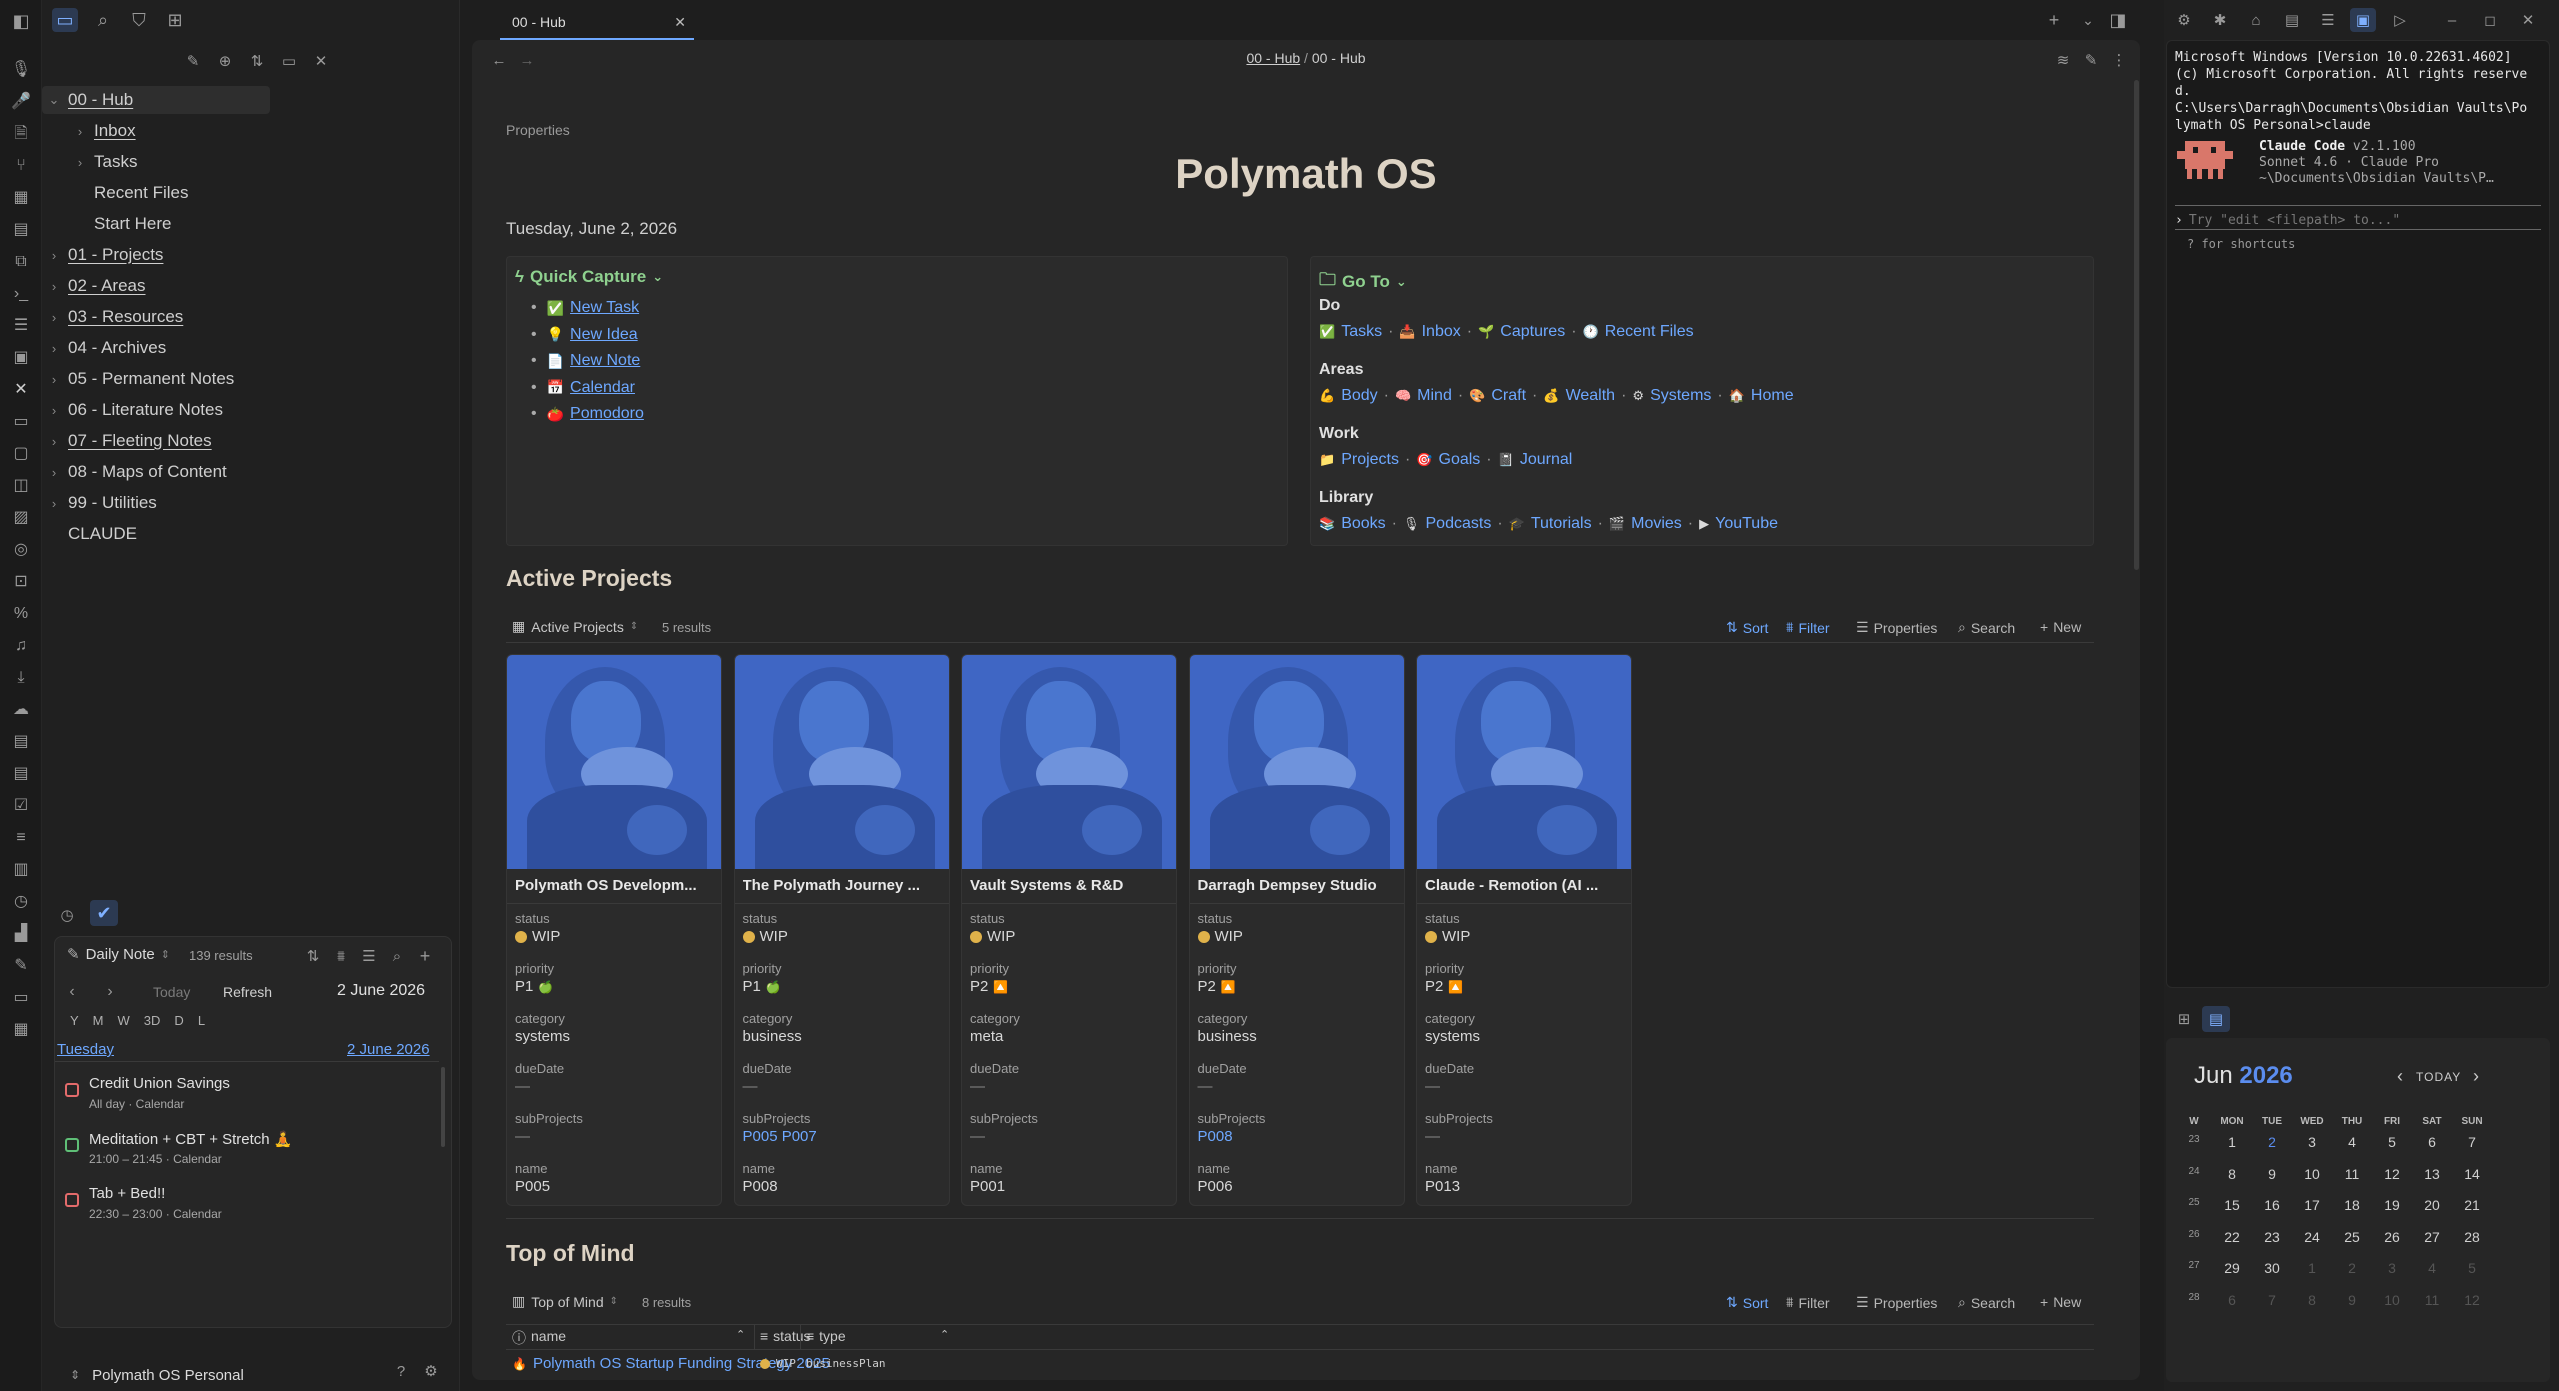  I want to click on calendar-day: 1, so click(2232, 1142).